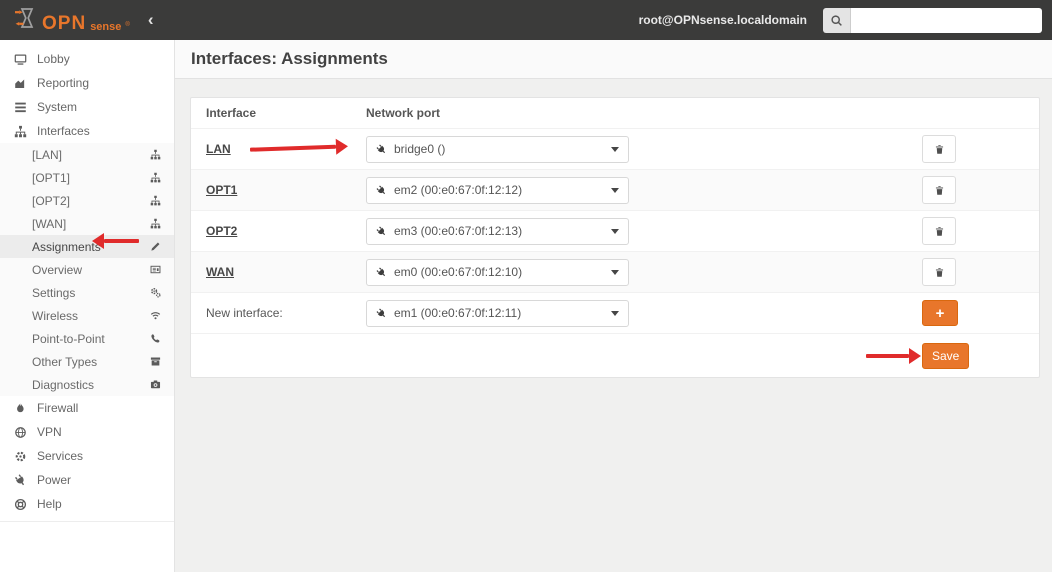 The width and height of the screenshot is (1052, 572). What do you see at coordinates (722, 20) in the screenshot?
I see `logged-in-user: root@OPNsense.localdomain` at bounding box center [722, 20].